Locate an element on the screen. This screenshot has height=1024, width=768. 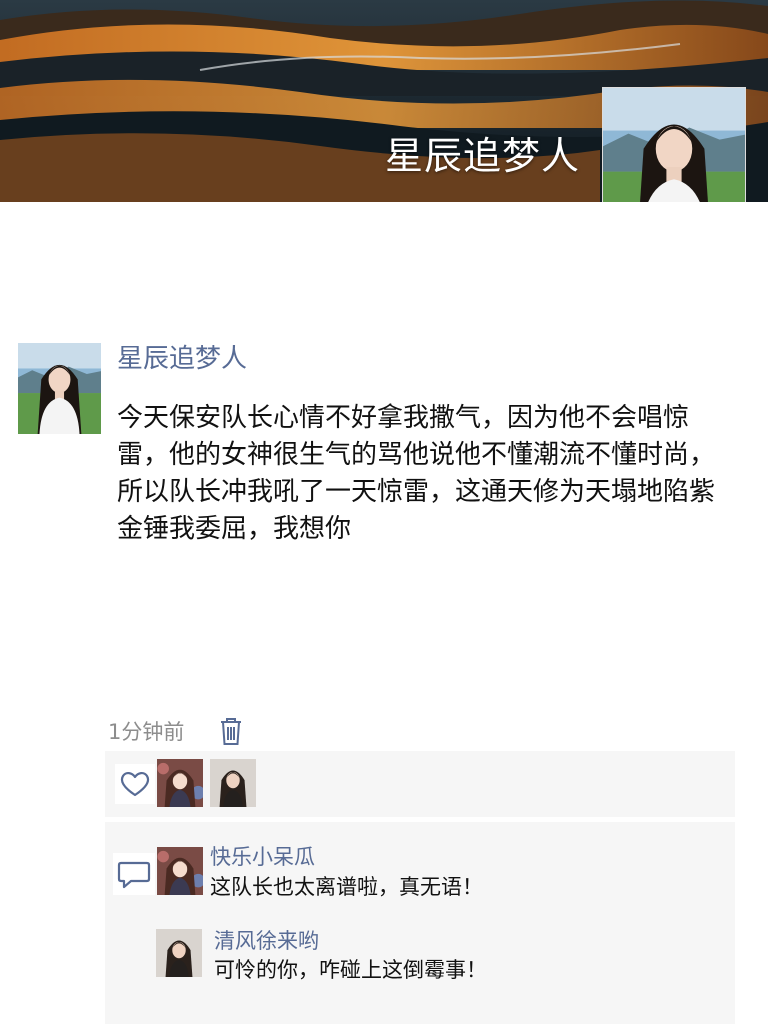
comment-author-name: 快乐小呆瓜 is located at coordinates (262, 857).